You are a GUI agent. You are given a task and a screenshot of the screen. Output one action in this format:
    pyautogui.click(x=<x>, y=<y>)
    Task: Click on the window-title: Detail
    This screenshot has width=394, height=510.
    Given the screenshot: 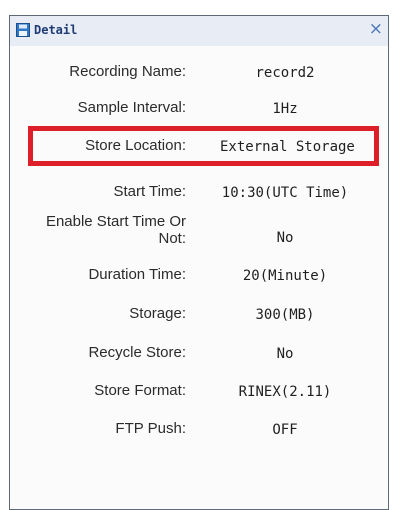 What is the action you would take?
    pyautogui.click(x=56, y=30)
    